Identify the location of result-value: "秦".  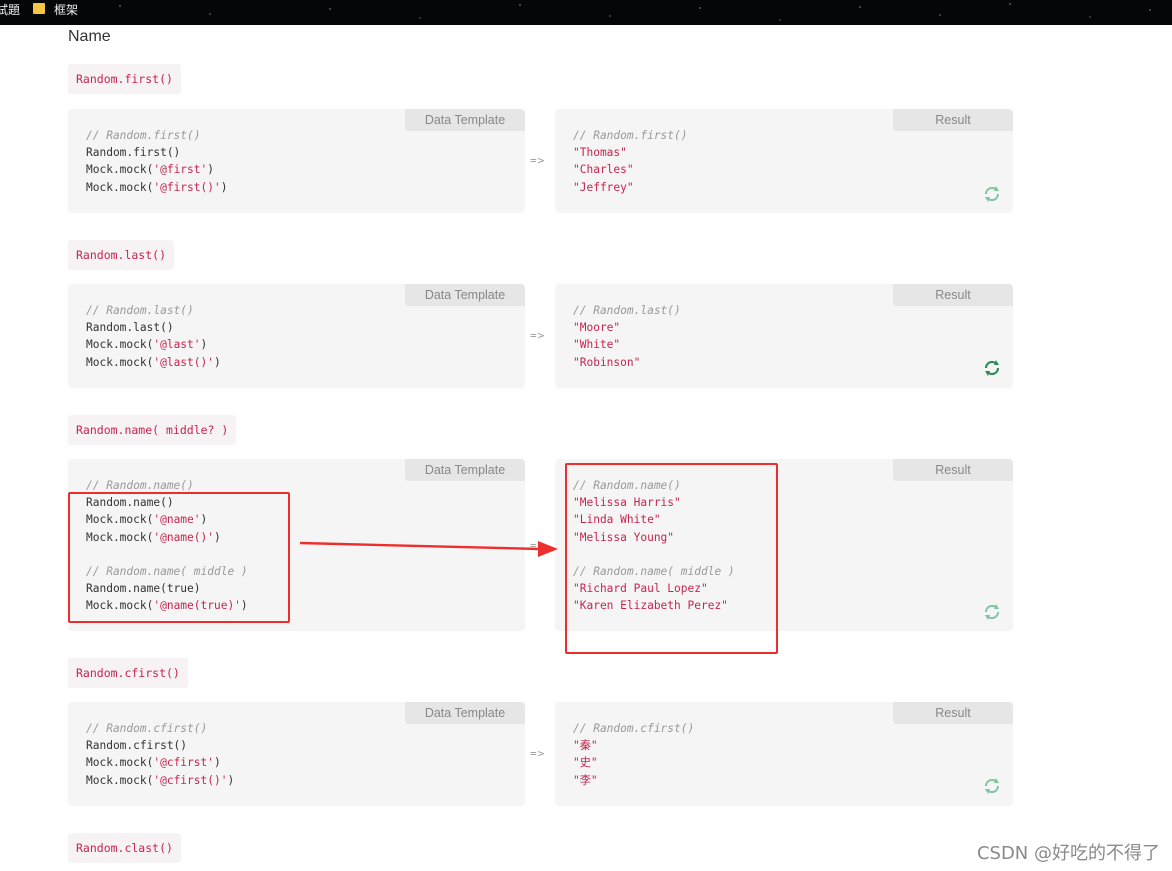
(585, 746).